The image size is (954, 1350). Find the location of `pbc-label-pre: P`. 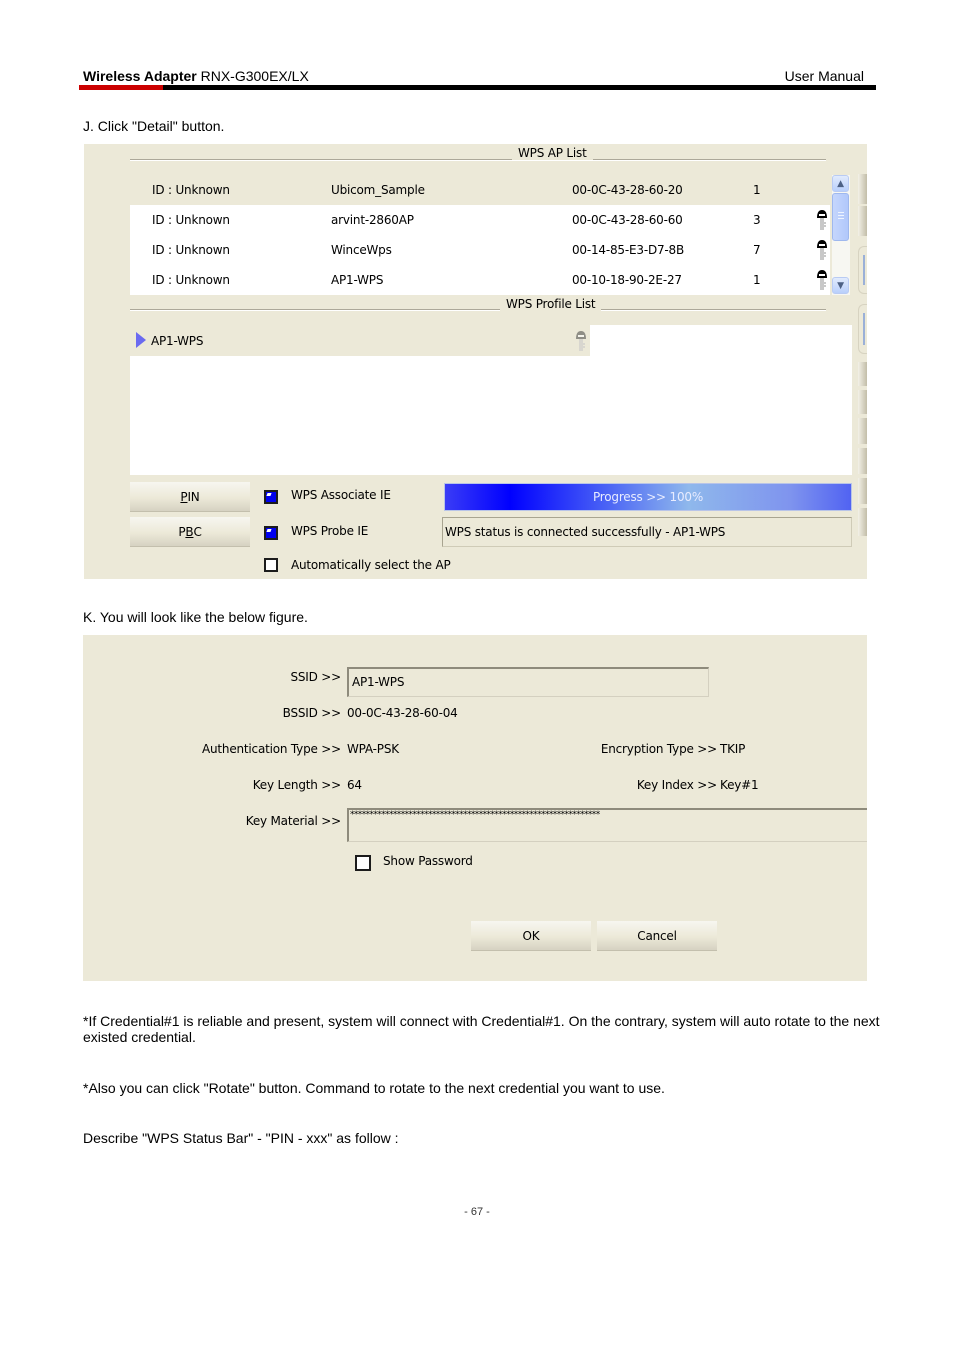

pbc-label-pre: P is located at coordinates (182, 531).